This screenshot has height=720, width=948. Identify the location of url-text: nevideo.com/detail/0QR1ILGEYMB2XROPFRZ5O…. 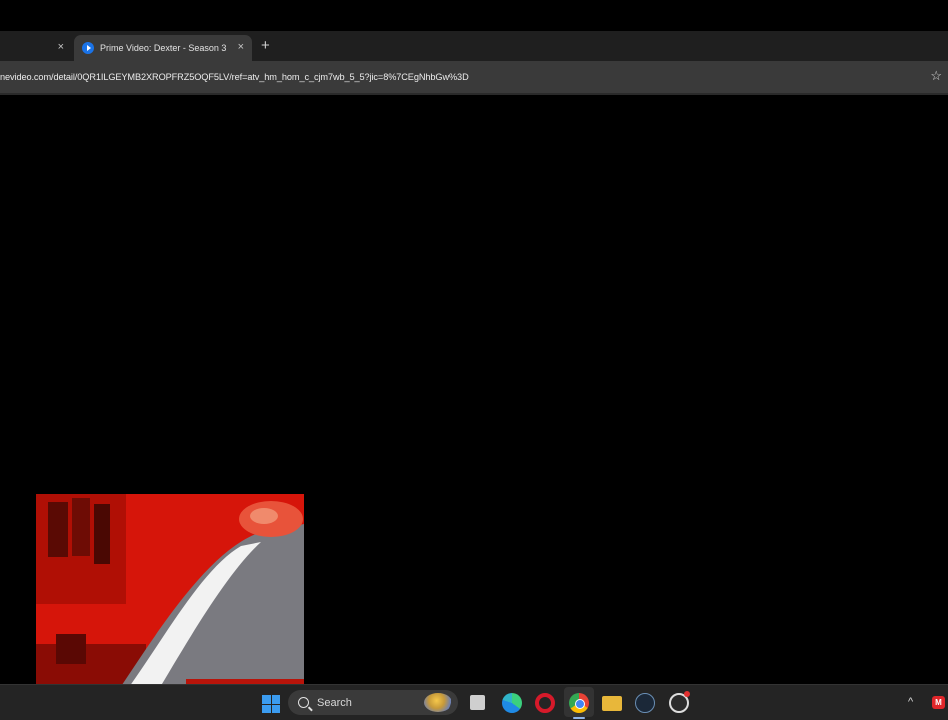
(234, 77).